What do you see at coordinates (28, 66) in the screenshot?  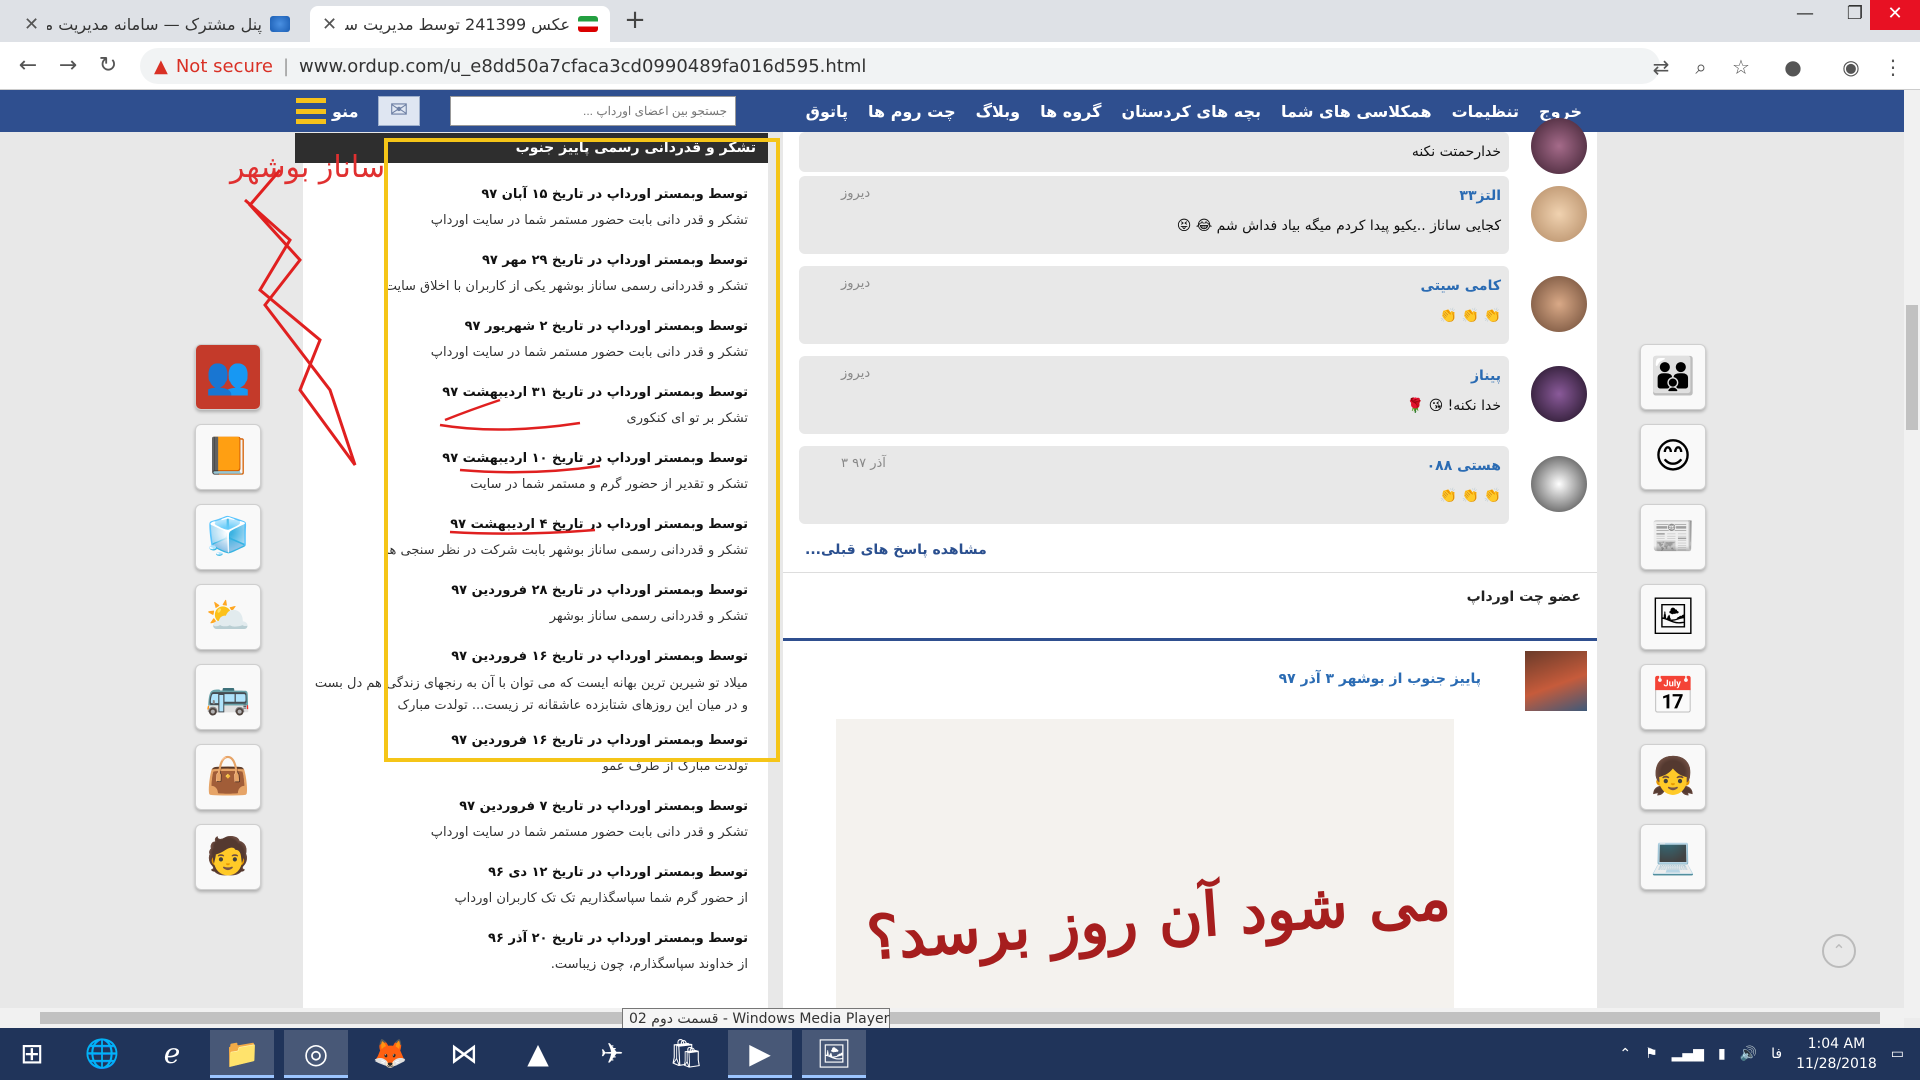 I see `back-button: ←` at bounding box center [28, 66].